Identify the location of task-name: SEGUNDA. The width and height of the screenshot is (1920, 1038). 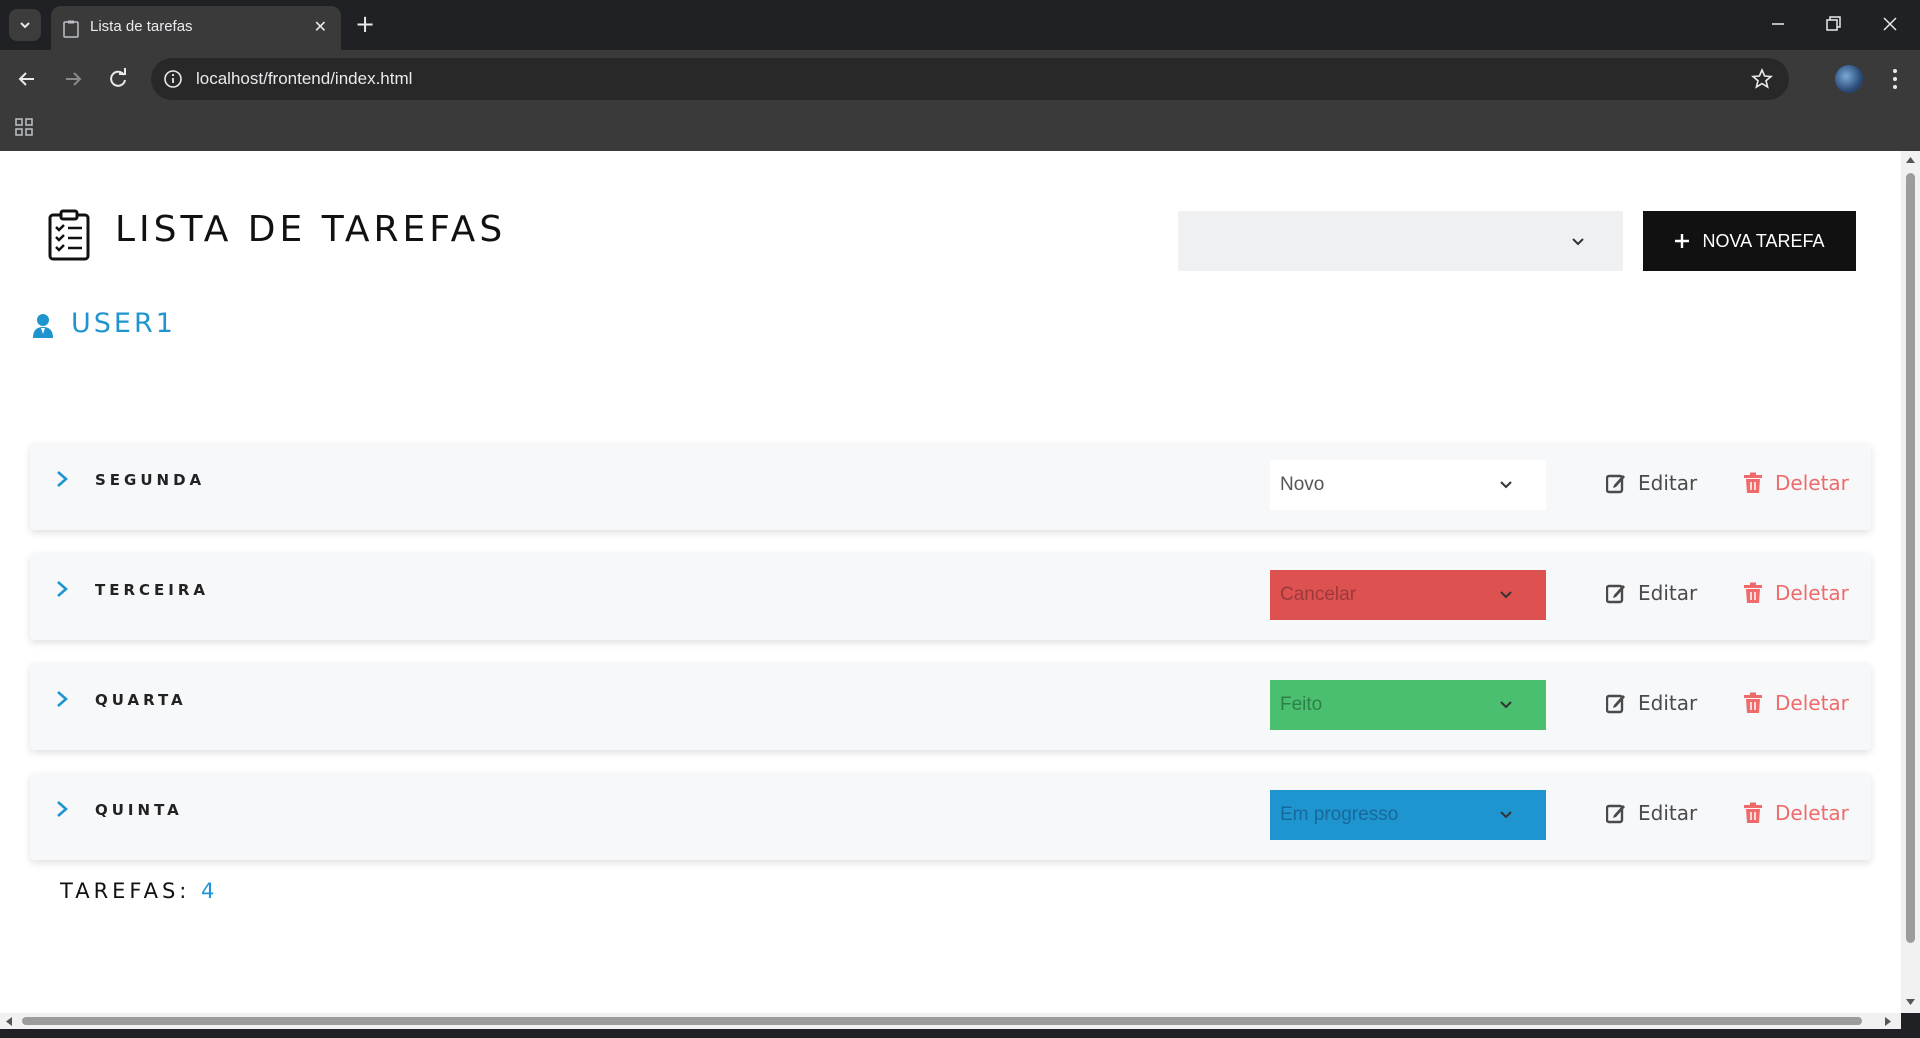
(150, 480).